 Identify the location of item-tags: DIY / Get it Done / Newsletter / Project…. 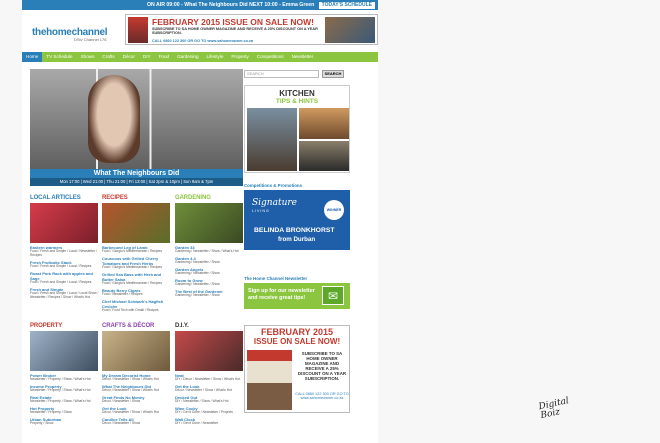
(204, 411).